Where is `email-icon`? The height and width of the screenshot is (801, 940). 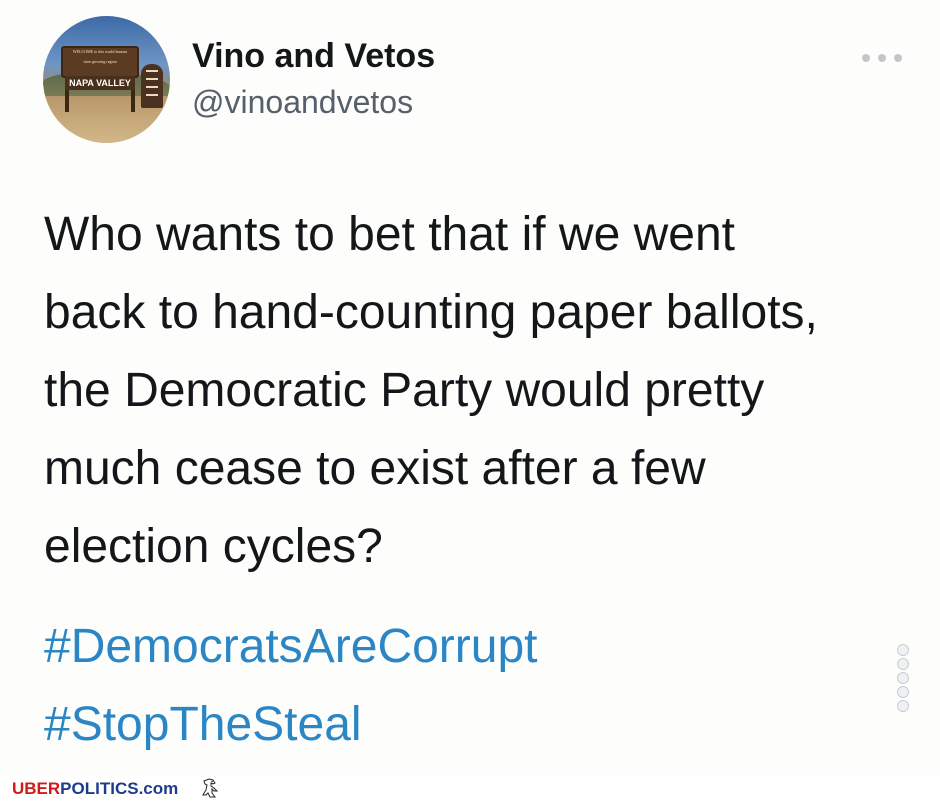 email-icon is located at coordinates (903, 706).